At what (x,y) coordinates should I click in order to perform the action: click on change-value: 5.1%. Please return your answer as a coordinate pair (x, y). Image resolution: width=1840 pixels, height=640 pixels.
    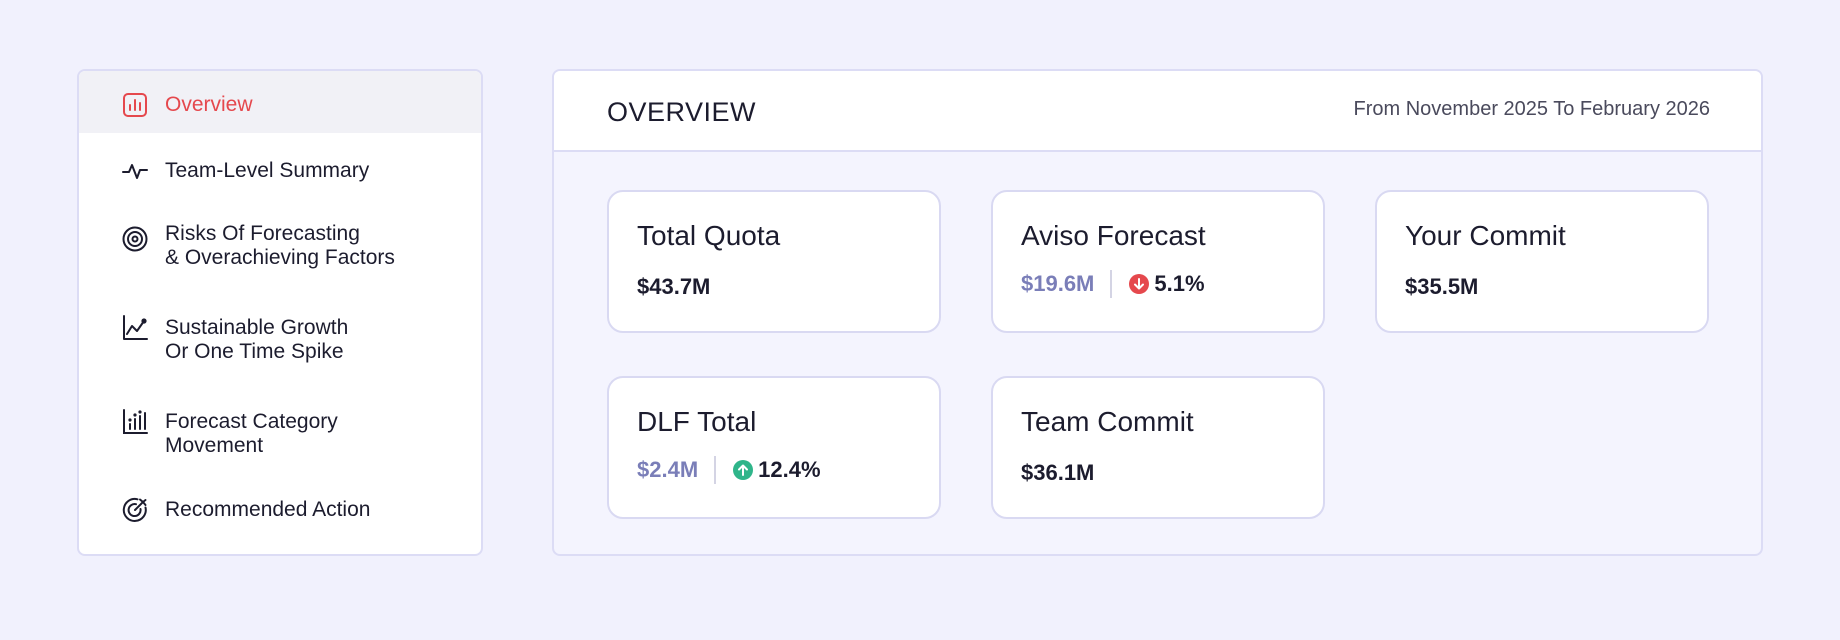
    Looking at the image, I should click on (1179, 283).